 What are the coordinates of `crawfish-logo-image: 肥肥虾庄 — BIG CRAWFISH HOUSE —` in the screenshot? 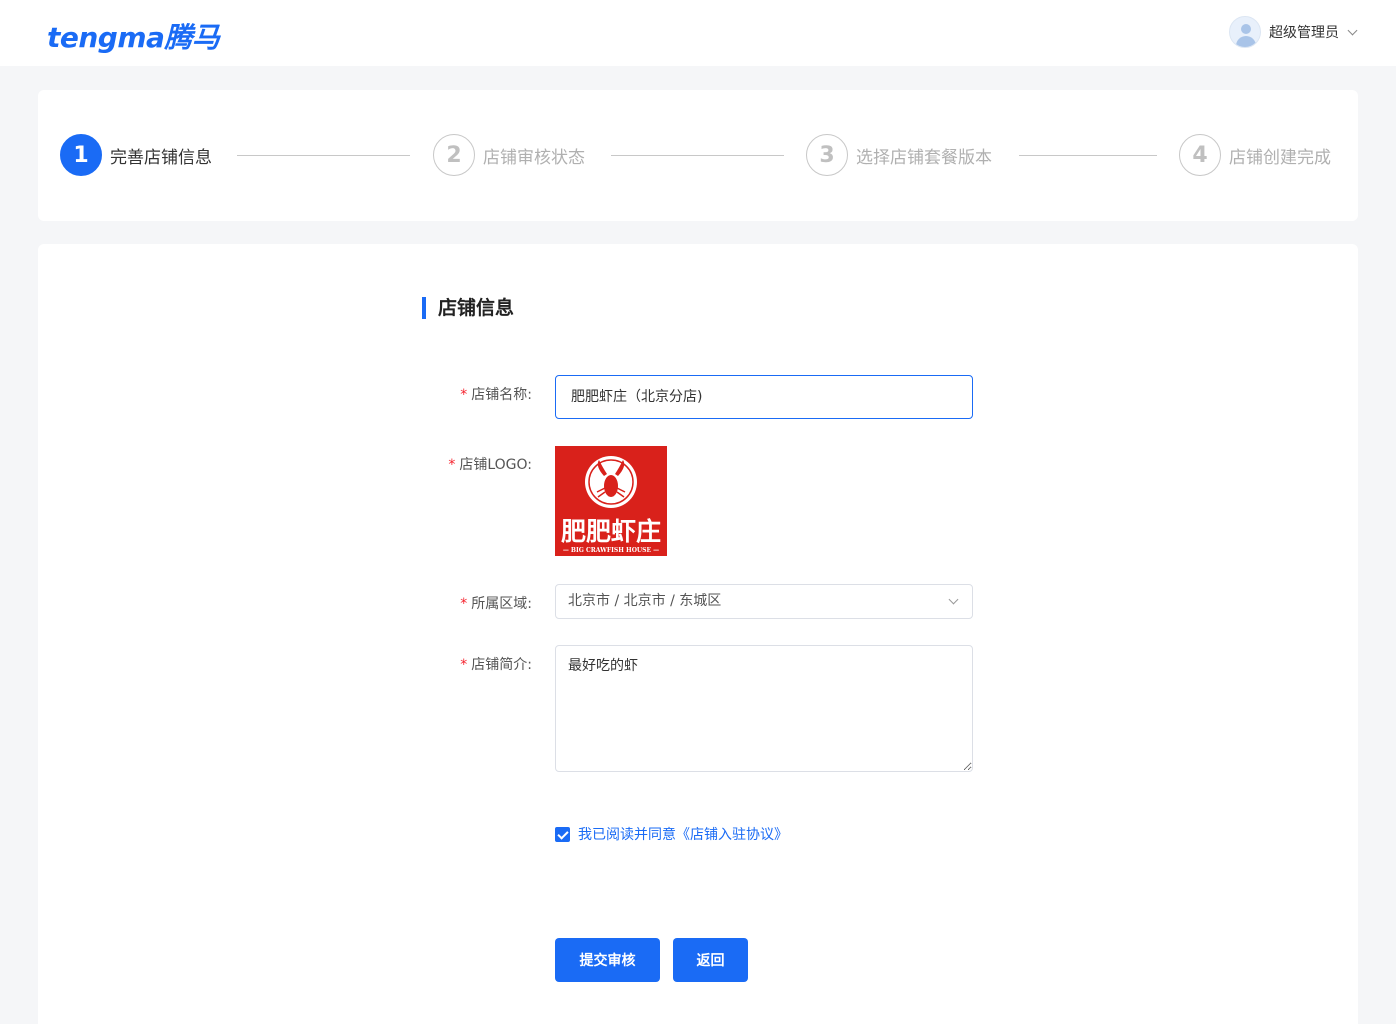 It's located at (611, 501).